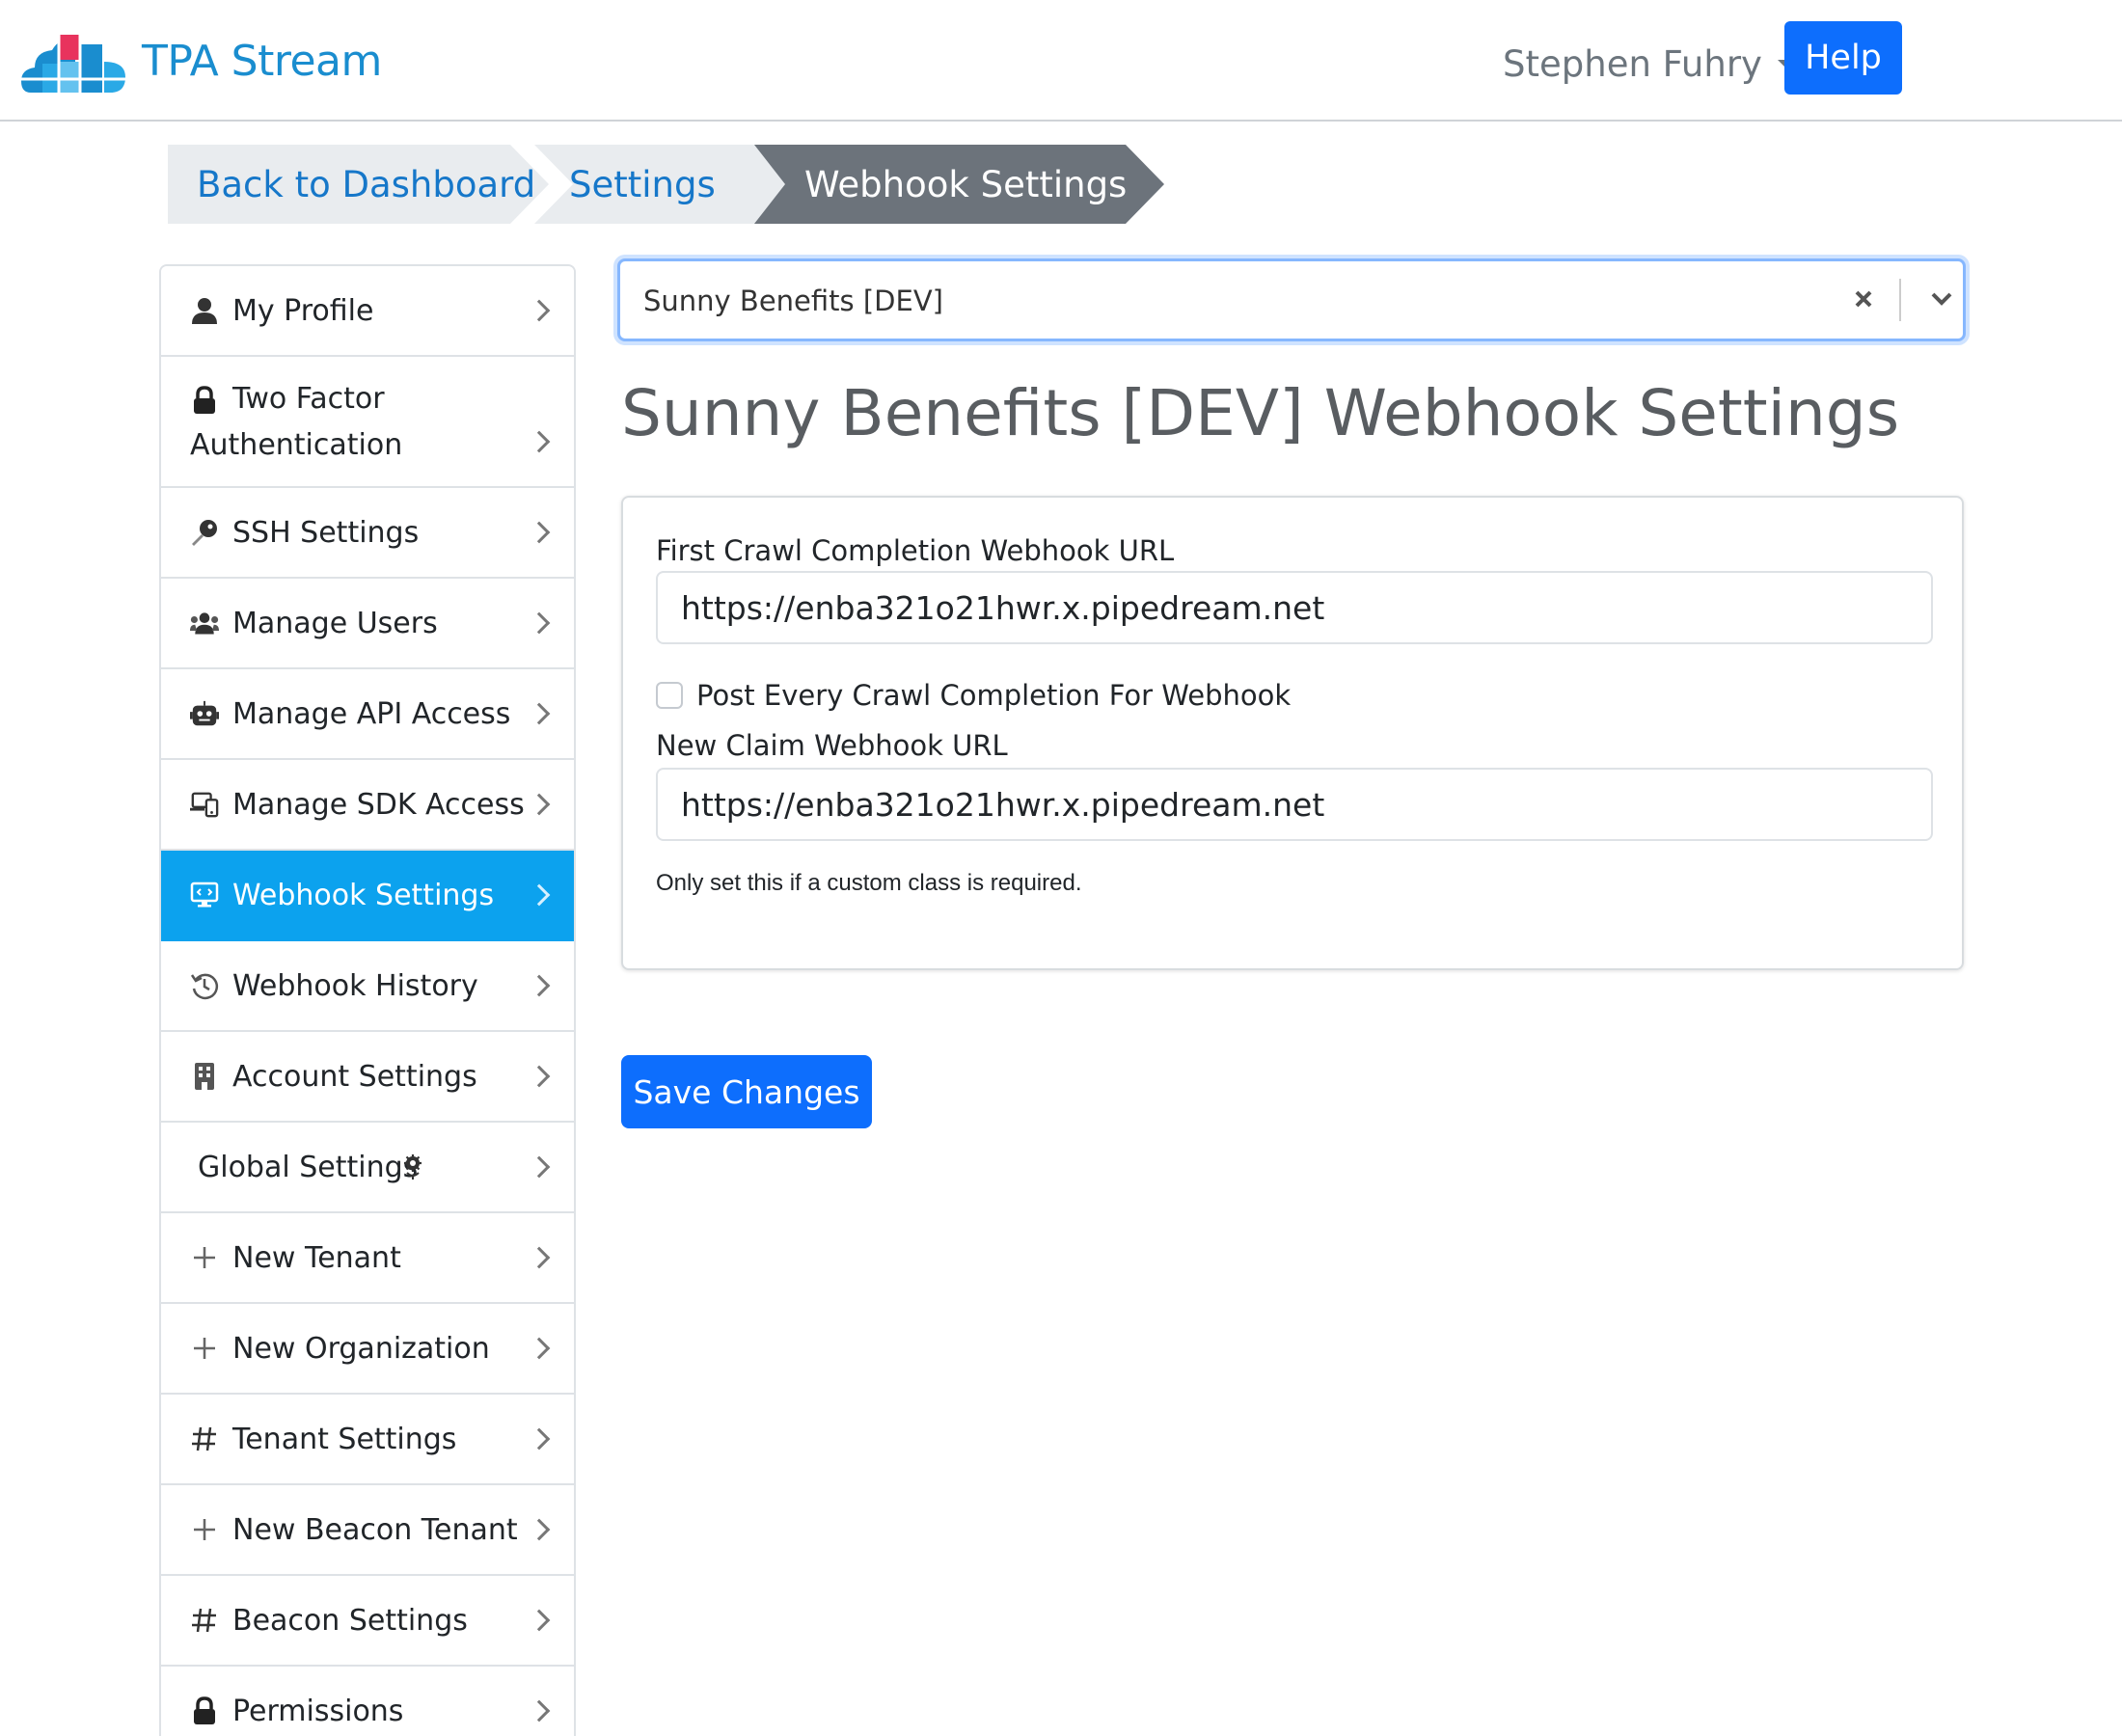 The image size is (2122, 1736). What do you see at coordinates (1292, 299) in the screenshot?
I see `tenant-select: Sunny Benefits [DEV]` at bounding box center [1292, 299].